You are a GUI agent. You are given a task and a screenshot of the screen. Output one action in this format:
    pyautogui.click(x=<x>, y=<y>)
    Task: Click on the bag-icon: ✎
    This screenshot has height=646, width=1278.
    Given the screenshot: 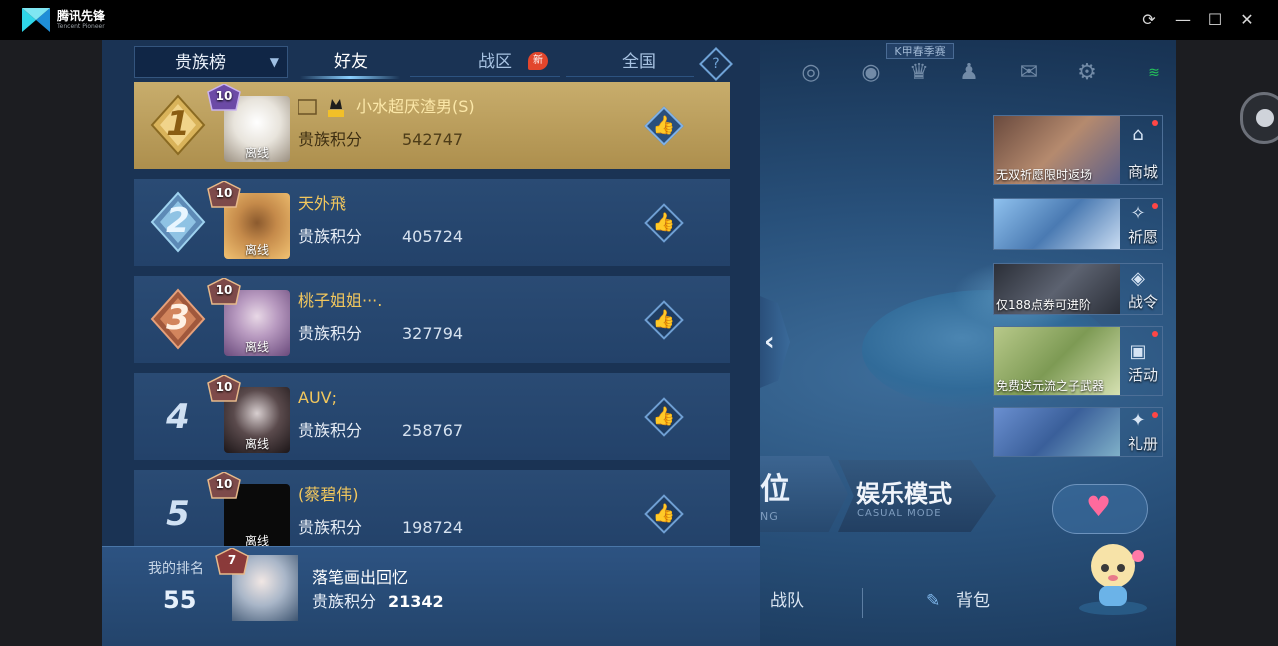 What is the action you would take?
    pyautogui.click(x=933, y=601)
    